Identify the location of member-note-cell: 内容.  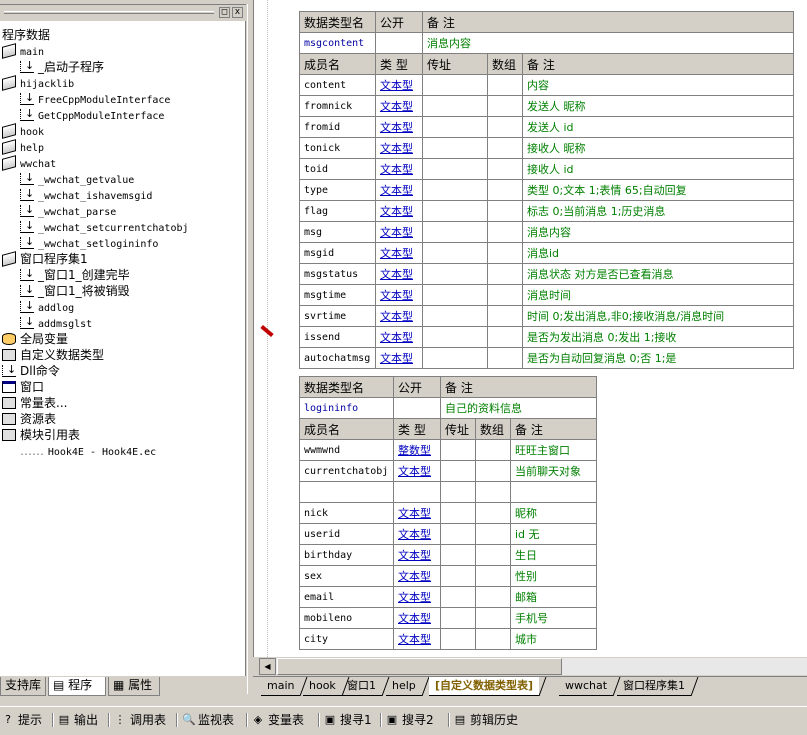
(658, 85).